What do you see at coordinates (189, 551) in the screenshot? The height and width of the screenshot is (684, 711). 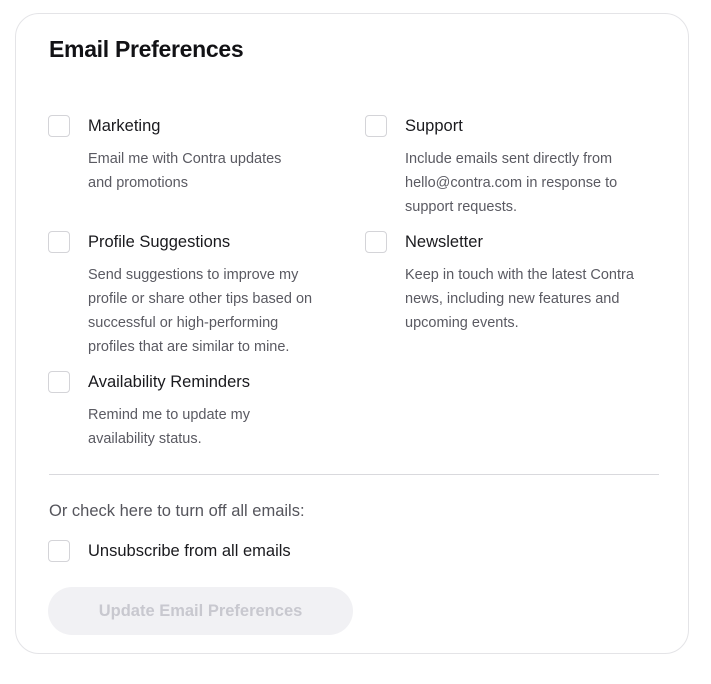 I see `unsubscribe-label: Unsubscribe from all emails` at bounding box center [189, 551].